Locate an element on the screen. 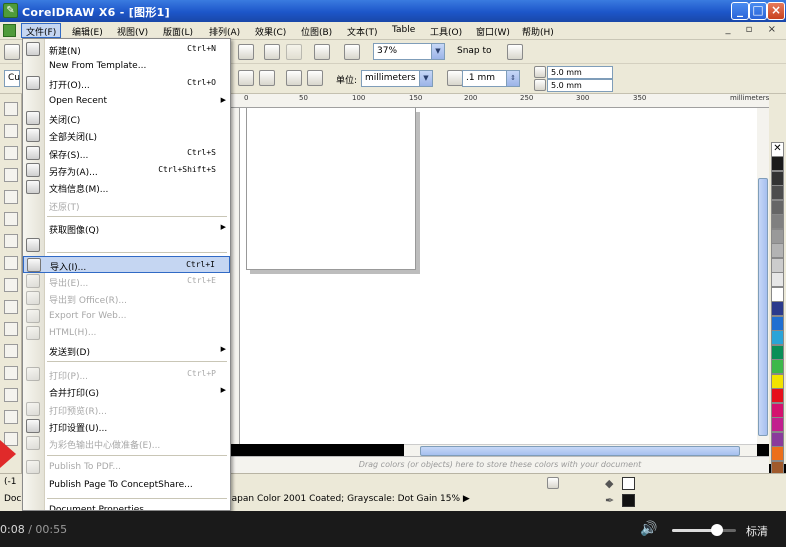  vertical-scroll-thumb is located at coordinates (763, 307).